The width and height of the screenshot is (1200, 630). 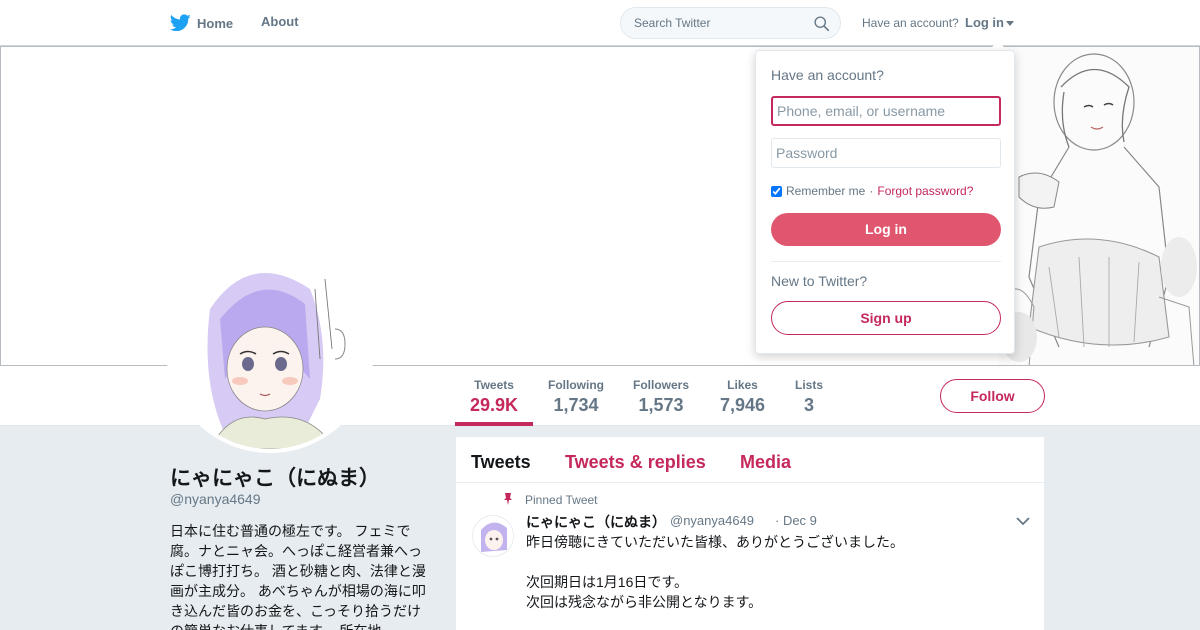 What do you see at coordinates (275, 477) in the screenshot?
I see `profile-name: にゃにゃこ（にぬま）` at bounding box center [275, 477].